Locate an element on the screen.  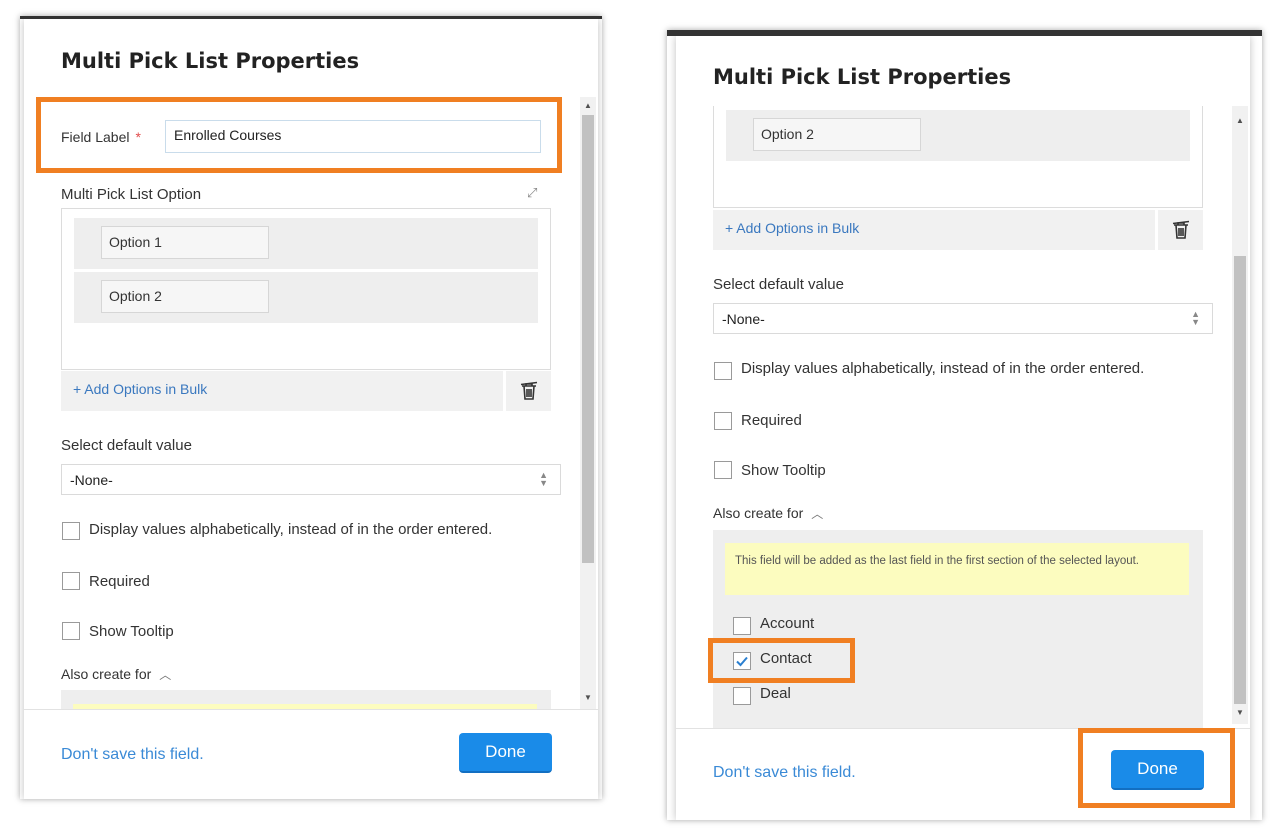
highlight-done is located at coordinates (1156, 768).